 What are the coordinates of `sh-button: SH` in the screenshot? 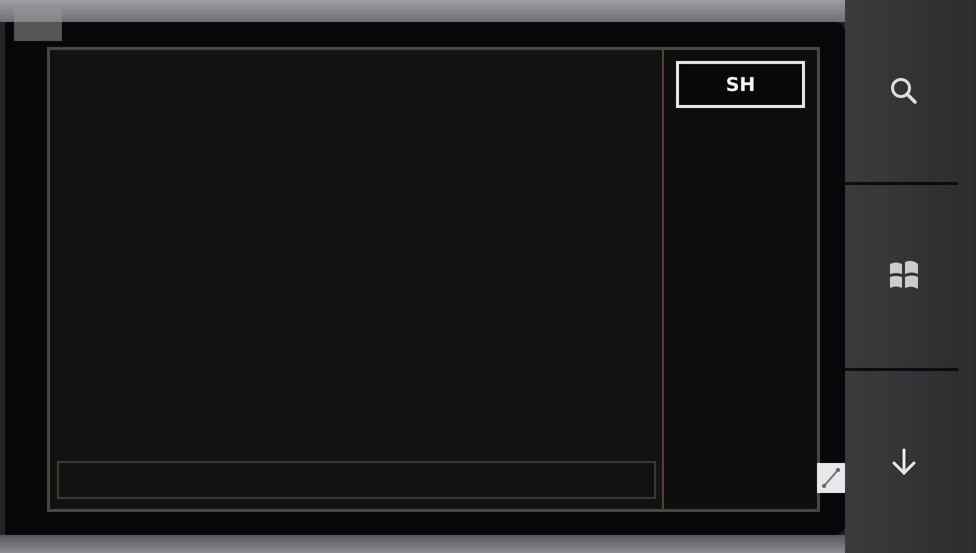 It's located at (740, 84).